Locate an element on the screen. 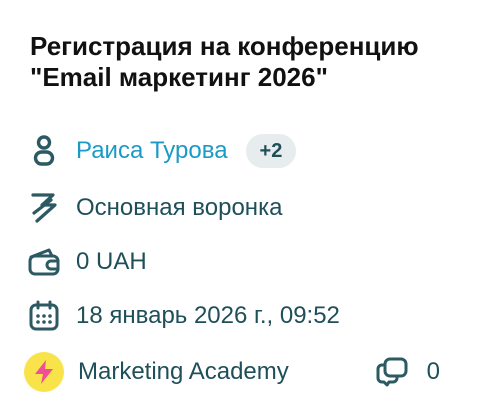 The width and height of the screenshot is (488, 420). extra-contacts-badge: +2 is located at coordinates (271, 151).